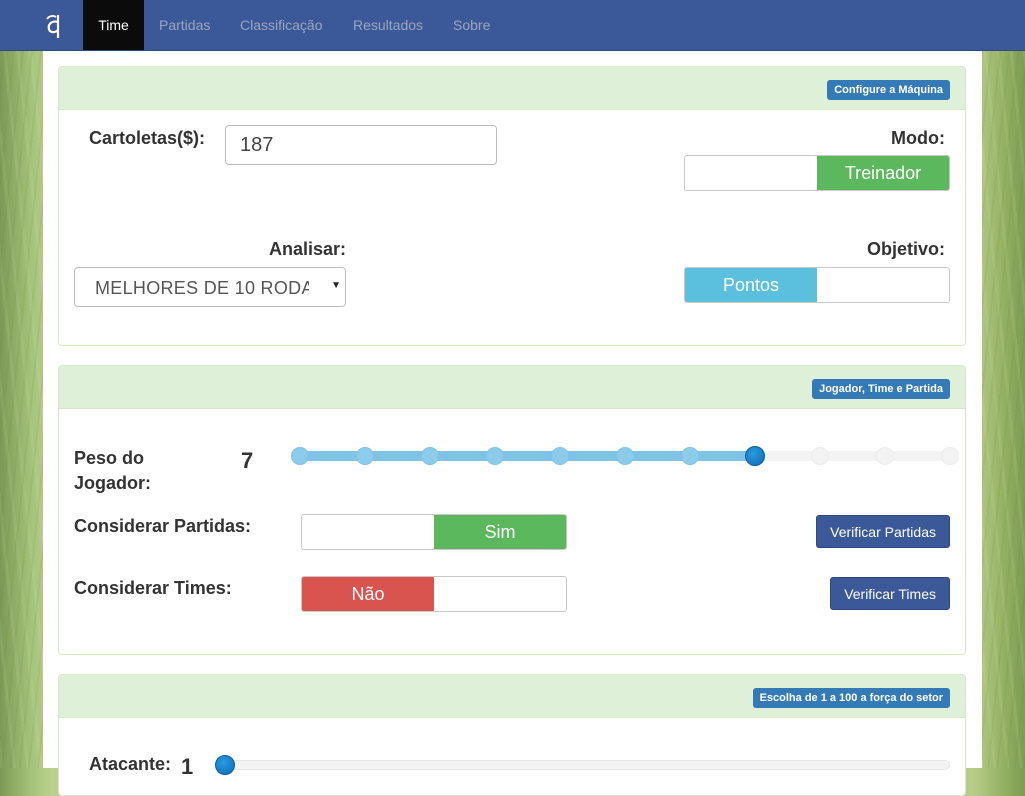 The height and width of the screenshot is (796, 1025). I want to click on modo-toggle: Treinador, so click(817, 173).